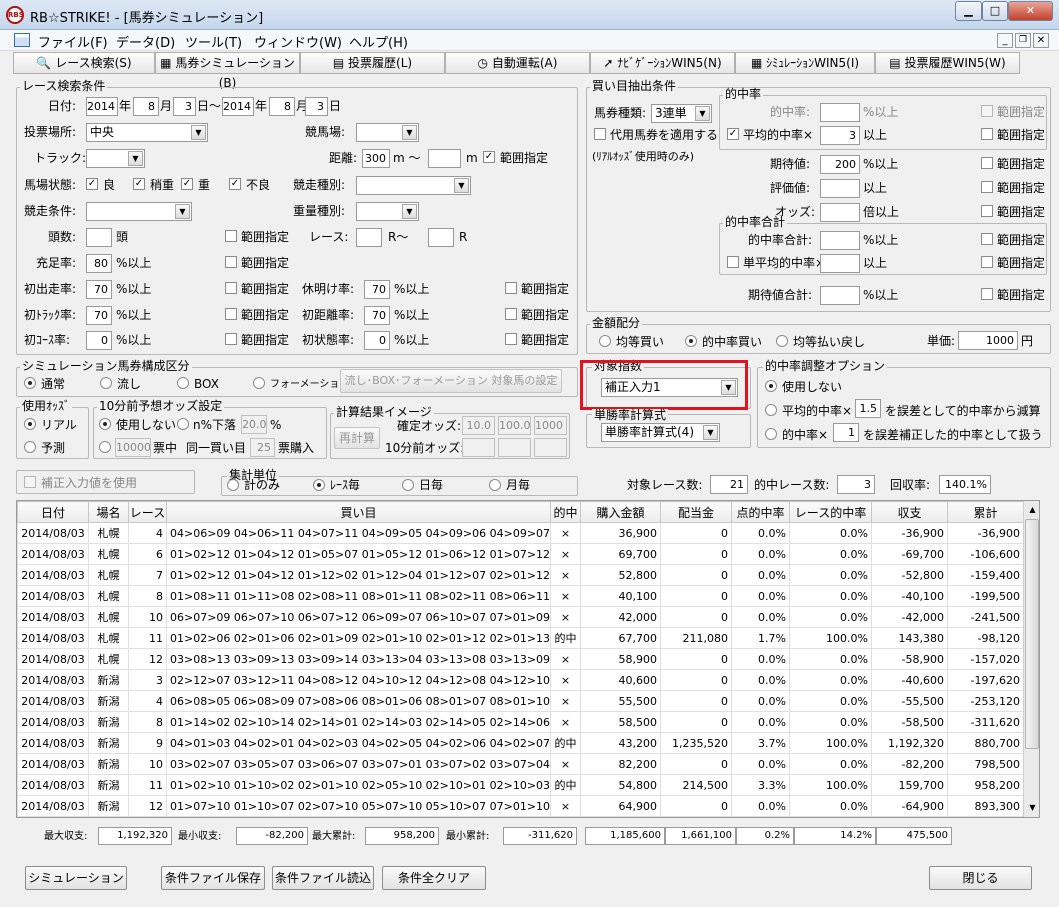 The image size is (1059, 907). What do you see at coordinates (105, 447) in the screenshot?
I see `pre-odds-count-radio` at bounding box center [105, 447].